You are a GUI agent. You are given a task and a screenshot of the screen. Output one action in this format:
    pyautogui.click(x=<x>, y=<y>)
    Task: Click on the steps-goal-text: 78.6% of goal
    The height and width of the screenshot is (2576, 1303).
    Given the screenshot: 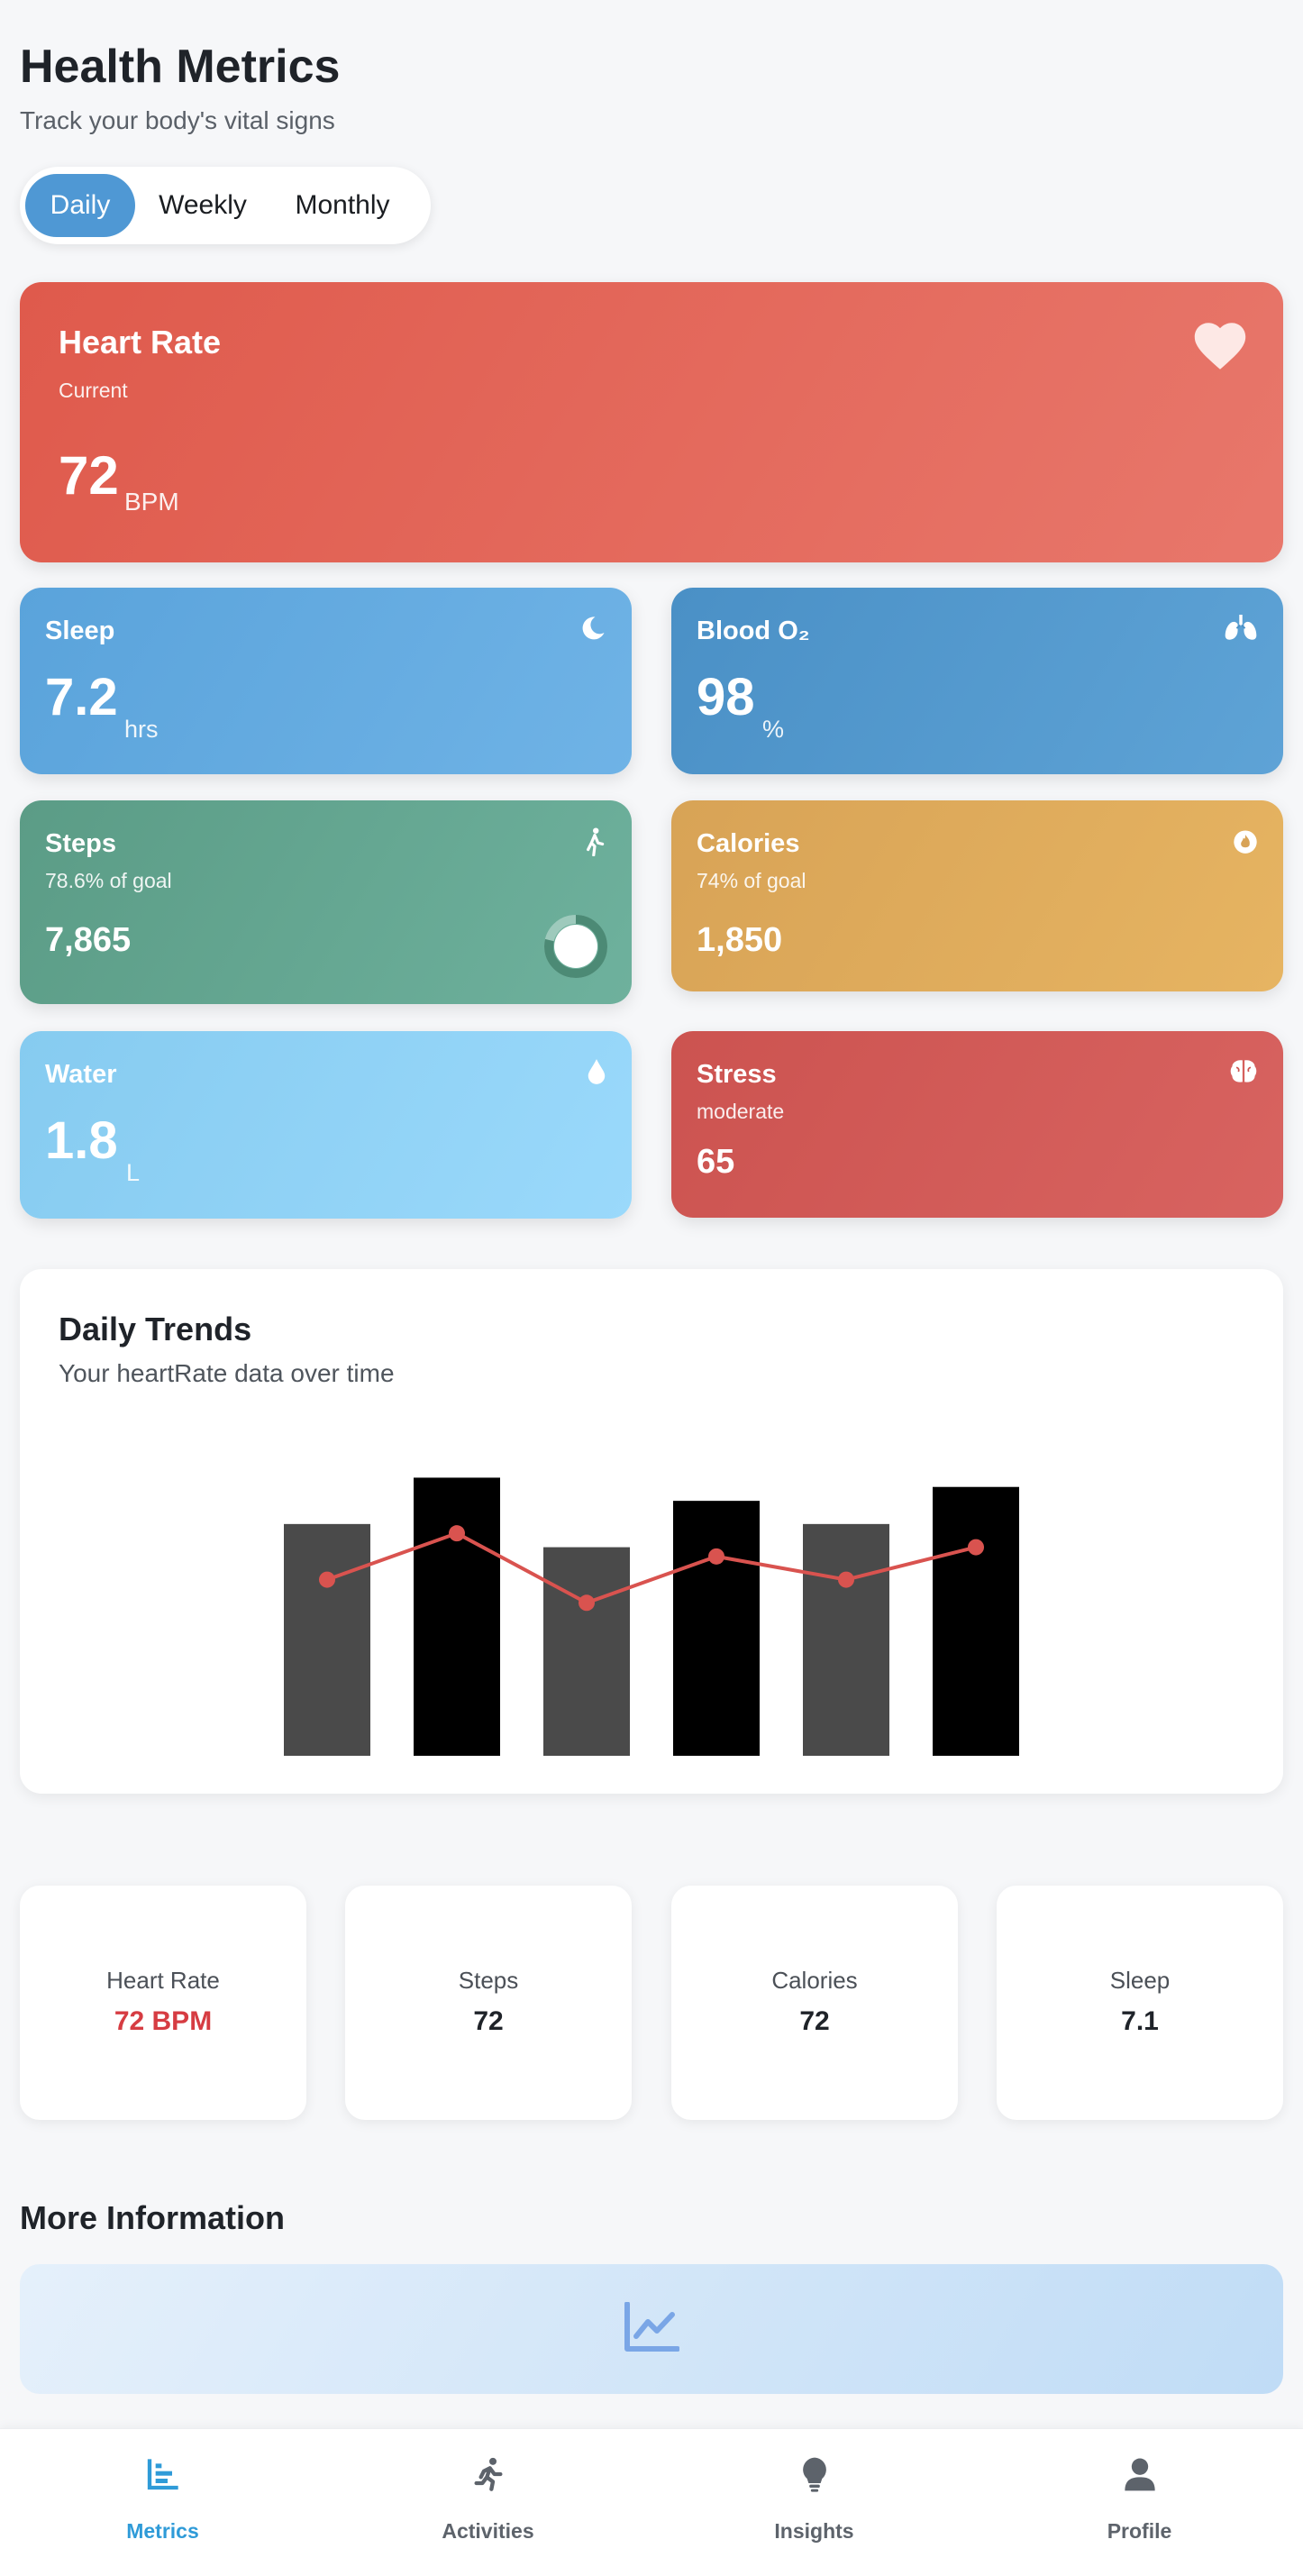 What is the action you would take?
    pyautogui.click(x=108, y=880)
    